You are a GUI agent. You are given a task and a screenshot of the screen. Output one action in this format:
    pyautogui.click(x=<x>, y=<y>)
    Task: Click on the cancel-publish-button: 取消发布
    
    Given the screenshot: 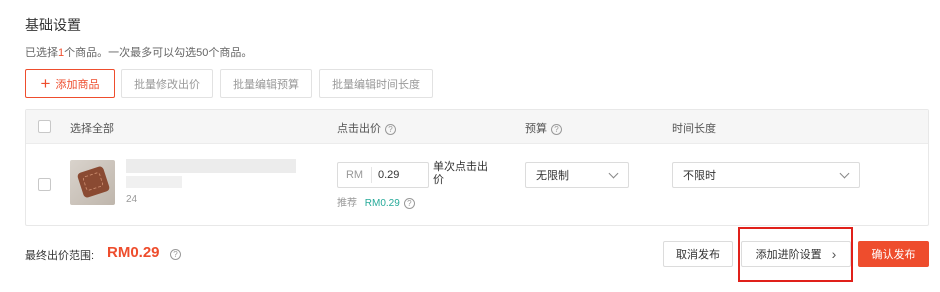 What is the action you would take?
    pyautogui.click(x=698, y=254)
    